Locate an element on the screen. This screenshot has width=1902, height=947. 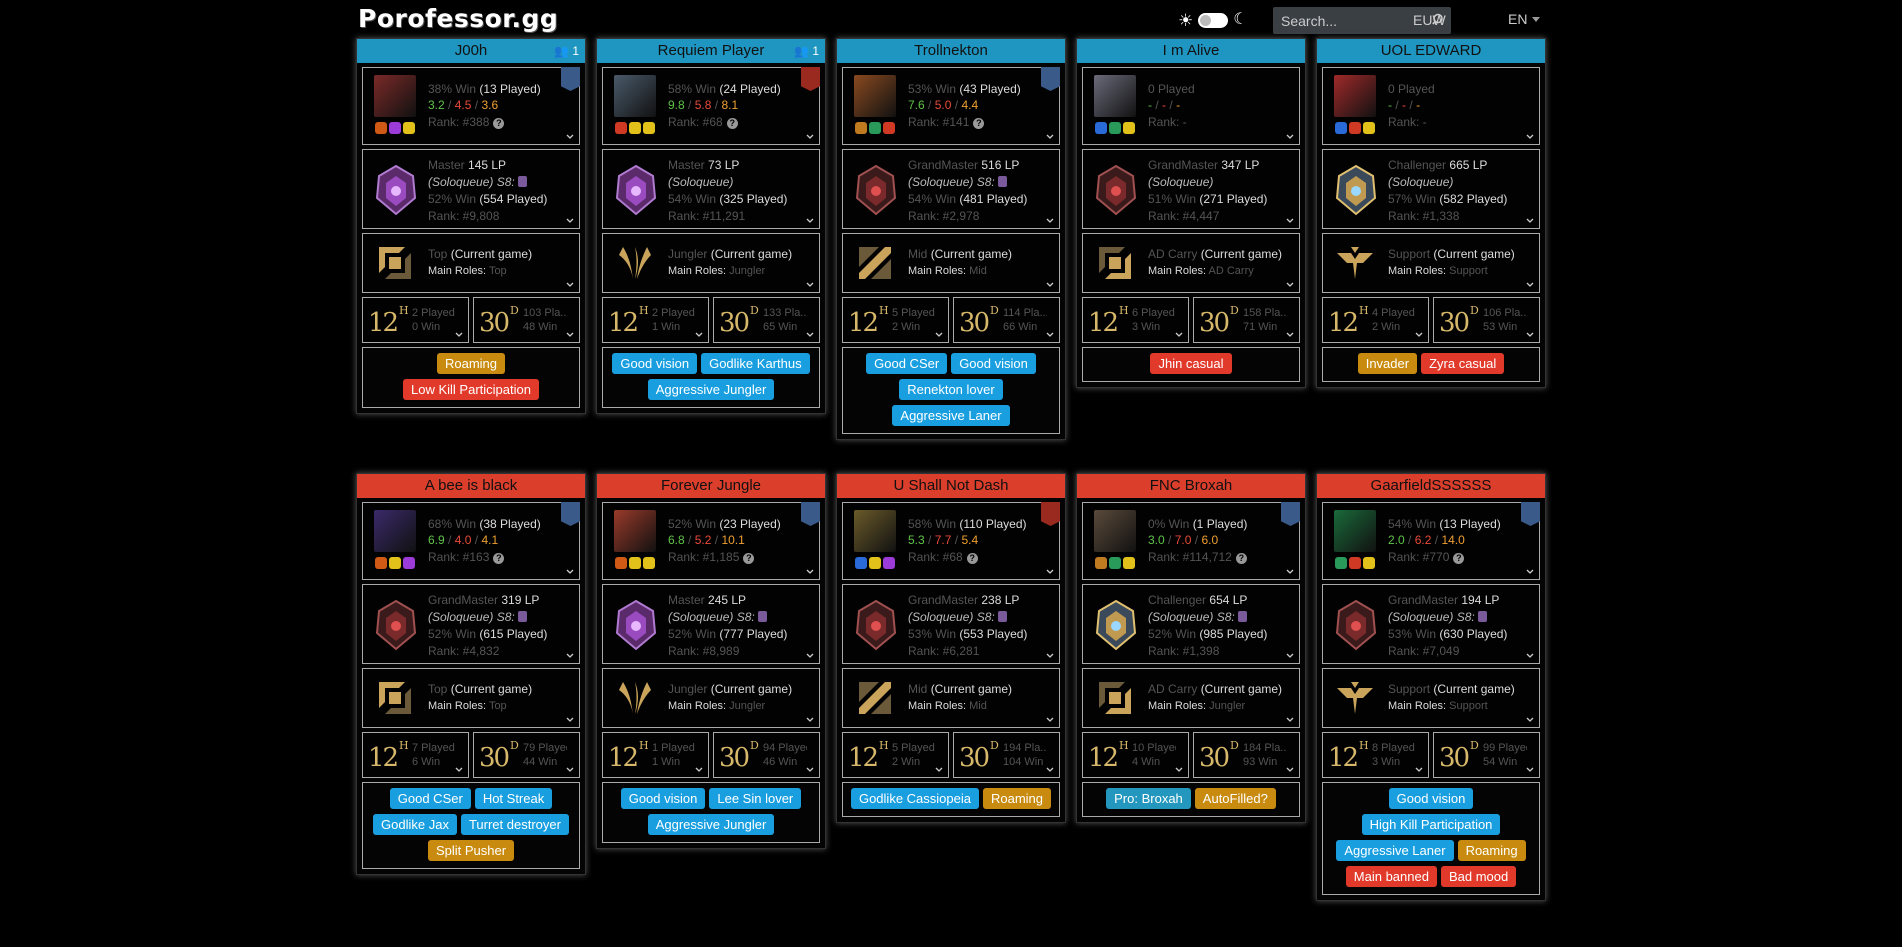
recent-12h-stats: 12 H 2 Played 0 Win is located at coordinates (415, 320).